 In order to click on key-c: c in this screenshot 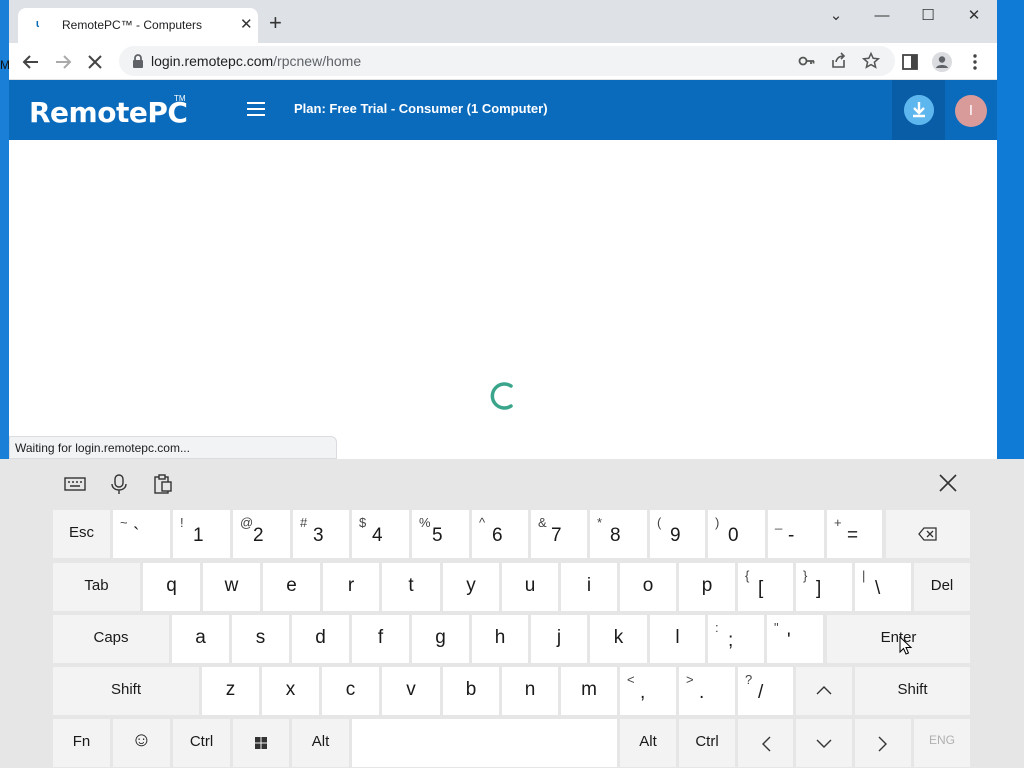, I will do `click(350, 691)`.